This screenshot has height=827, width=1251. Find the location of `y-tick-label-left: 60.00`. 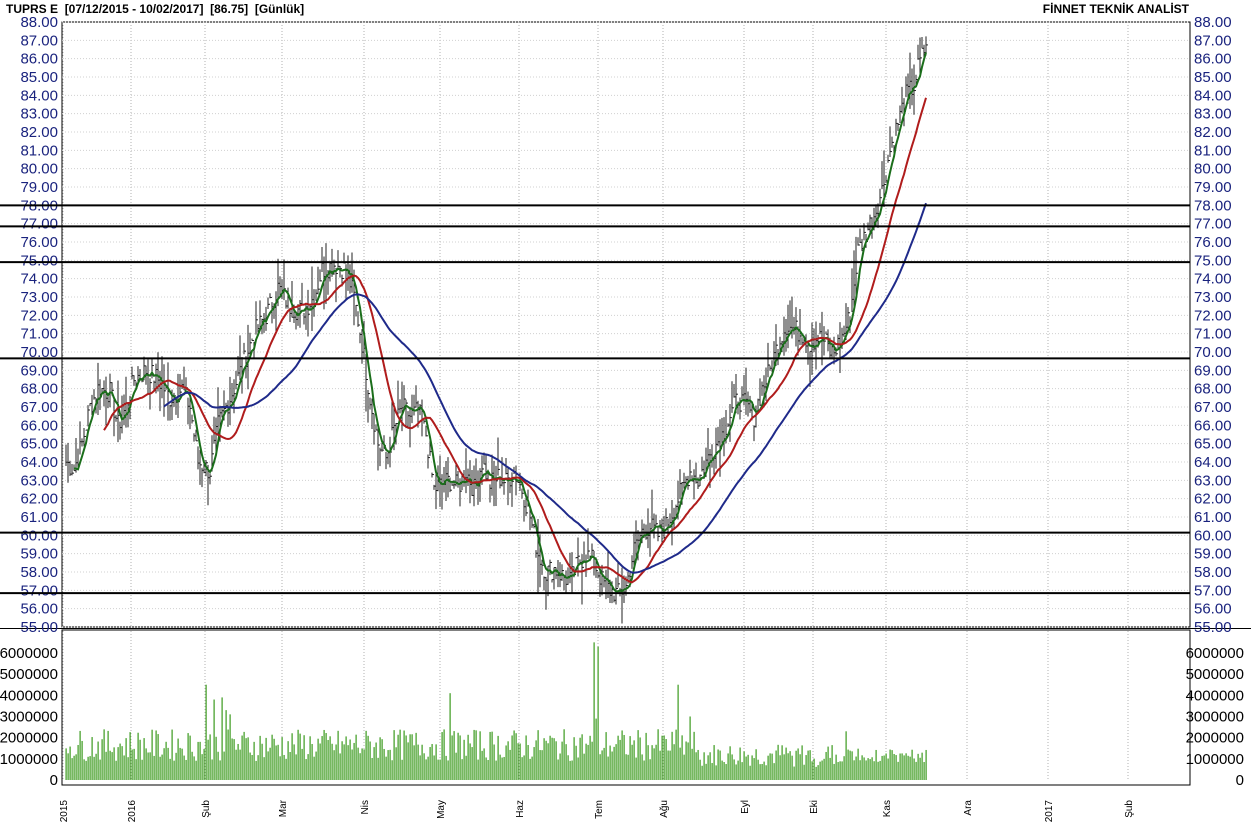

y-tick-label-left: 60.00 is located at coordinates (39, 535).